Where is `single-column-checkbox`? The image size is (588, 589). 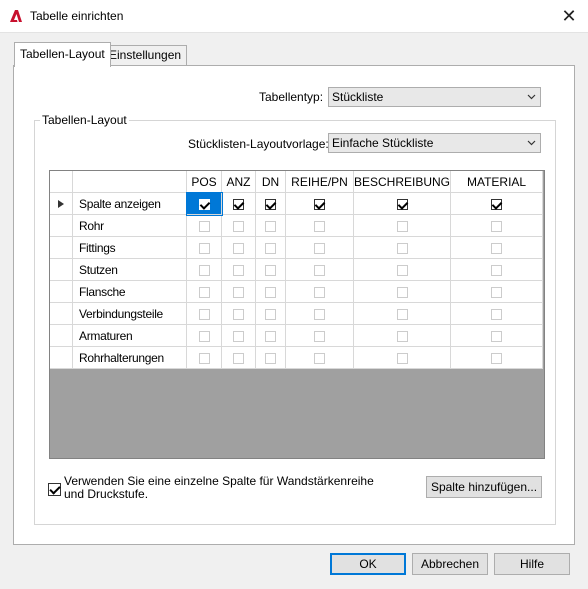 single-column-checkbox is located at coordinates (54, 489).